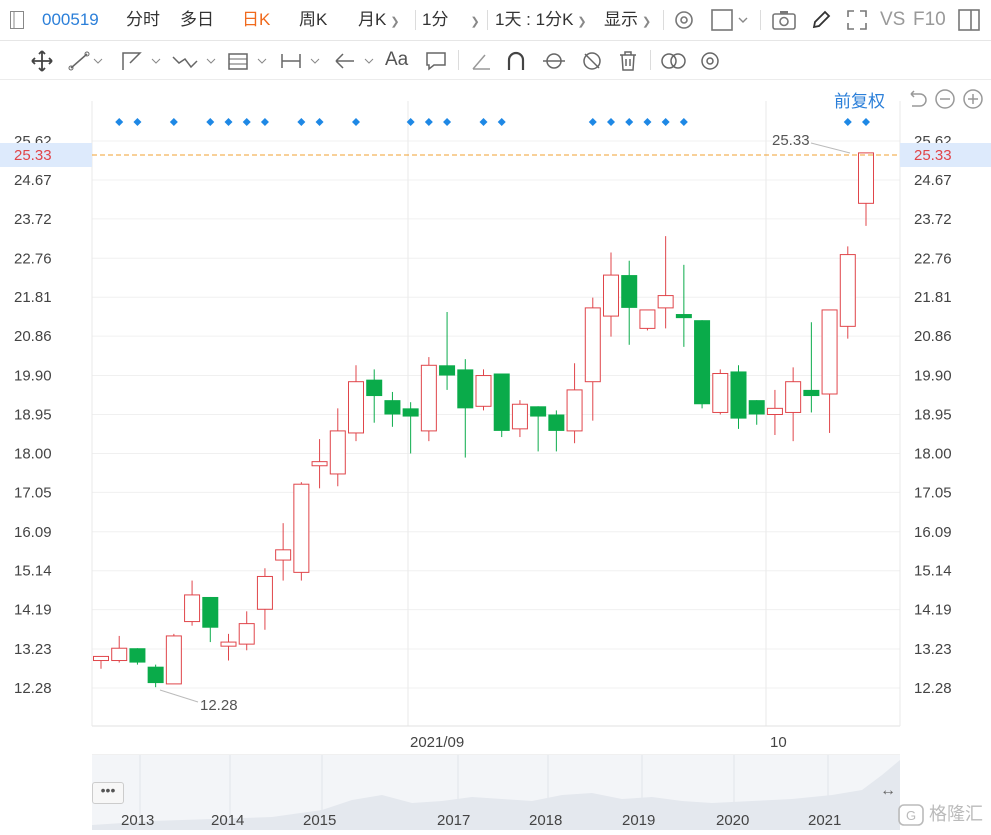  What do you see at coordinates (933, 610) in the screenshot?
I see `price-tick-label: 14.19` at bounding box center [933, 610].